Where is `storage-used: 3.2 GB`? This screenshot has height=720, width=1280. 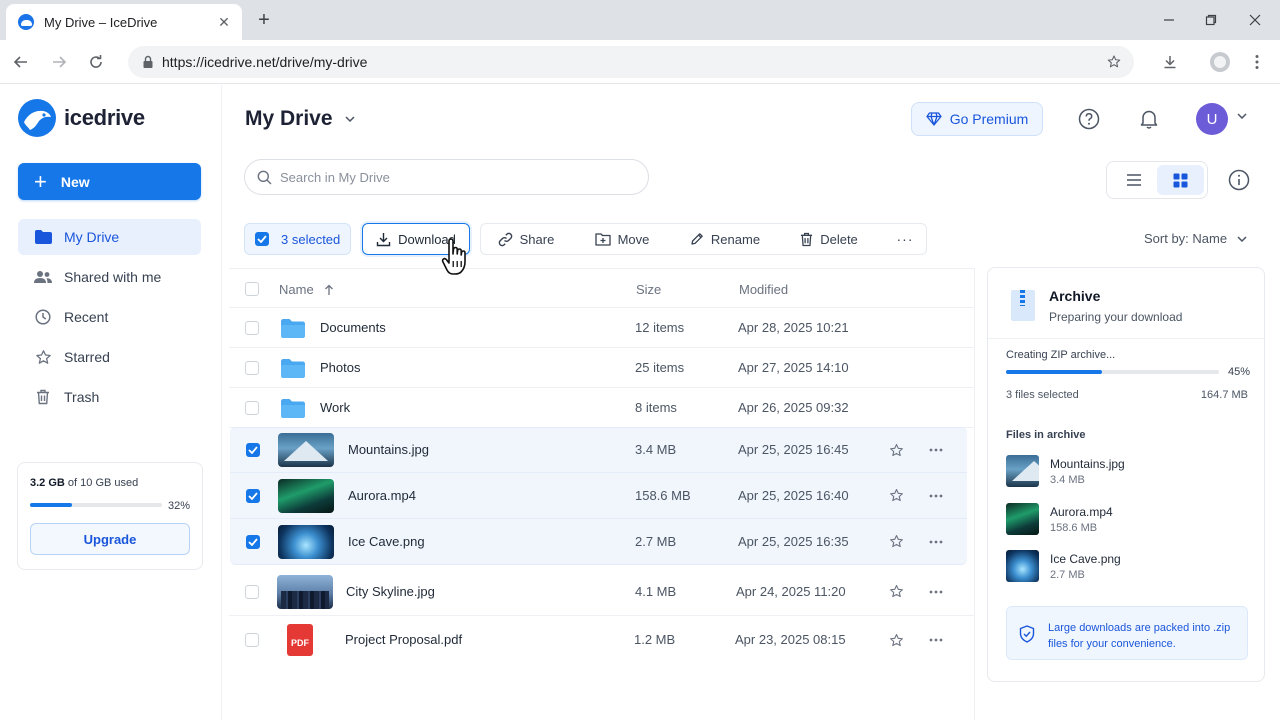 storage-used: 3.2 GB is located at coordinates (47, 483).